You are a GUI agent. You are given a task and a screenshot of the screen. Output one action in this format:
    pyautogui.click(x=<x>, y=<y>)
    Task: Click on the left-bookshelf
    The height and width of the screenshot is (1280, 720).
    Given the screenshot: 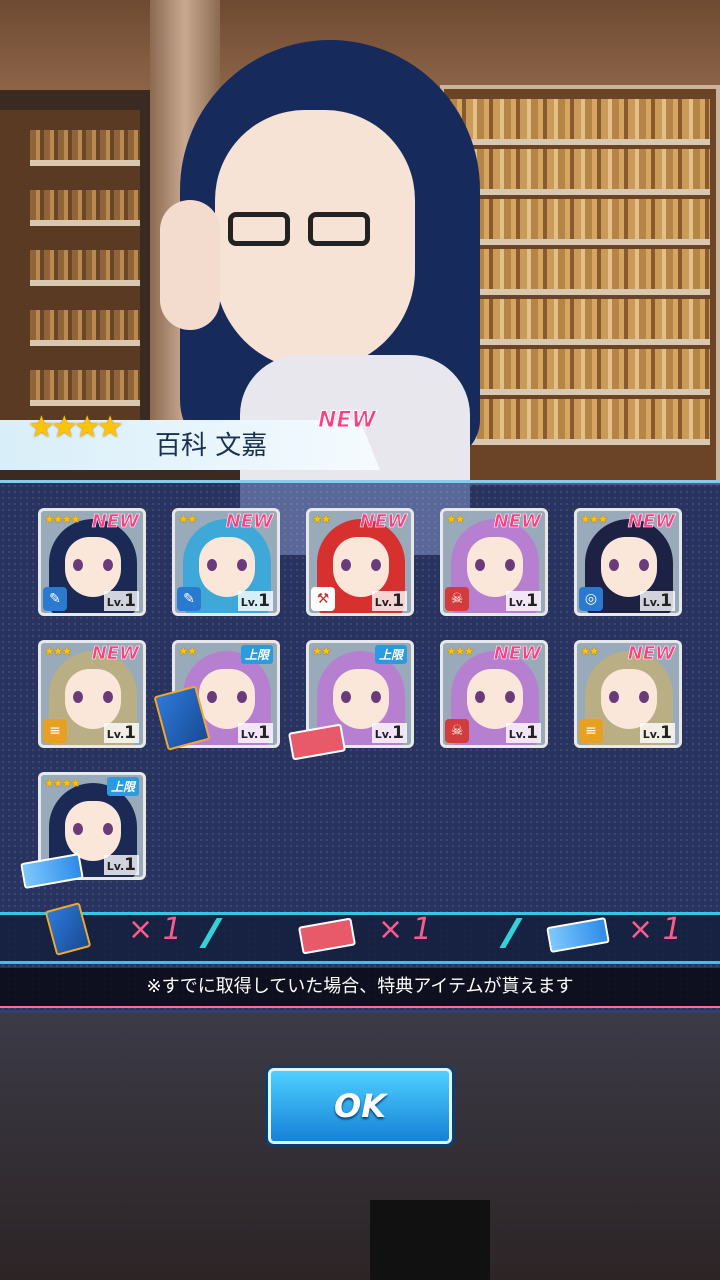 What is the action you would take?
    pyautogui.click(x=70, y=275)
    